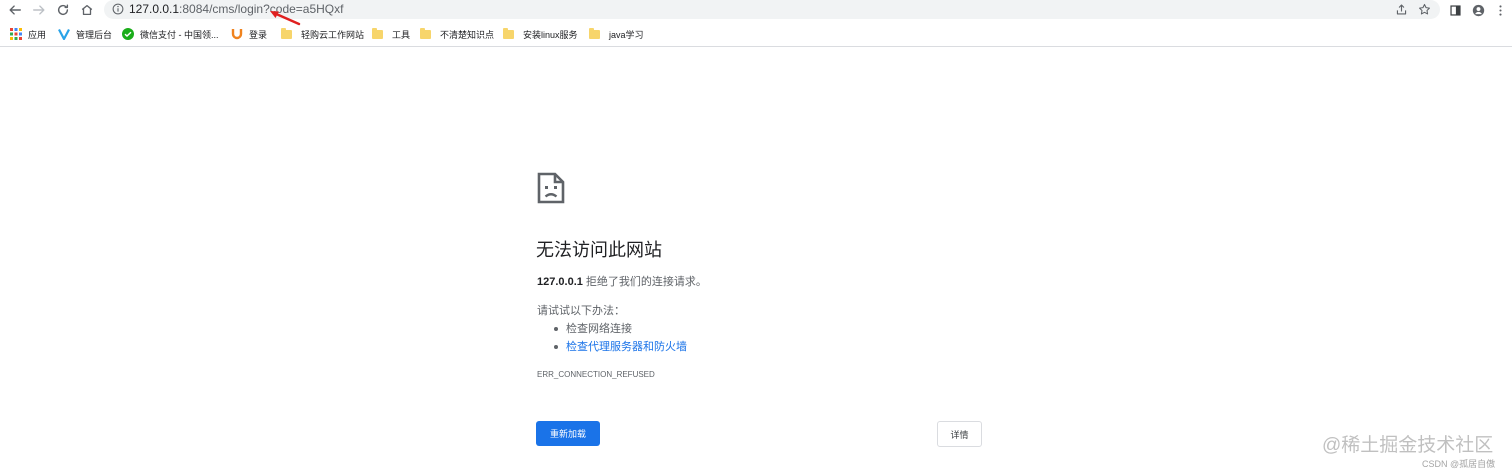 The width and height of the screenshot is (1512, 475). I want to click on share-icon, so click(1401, 9).